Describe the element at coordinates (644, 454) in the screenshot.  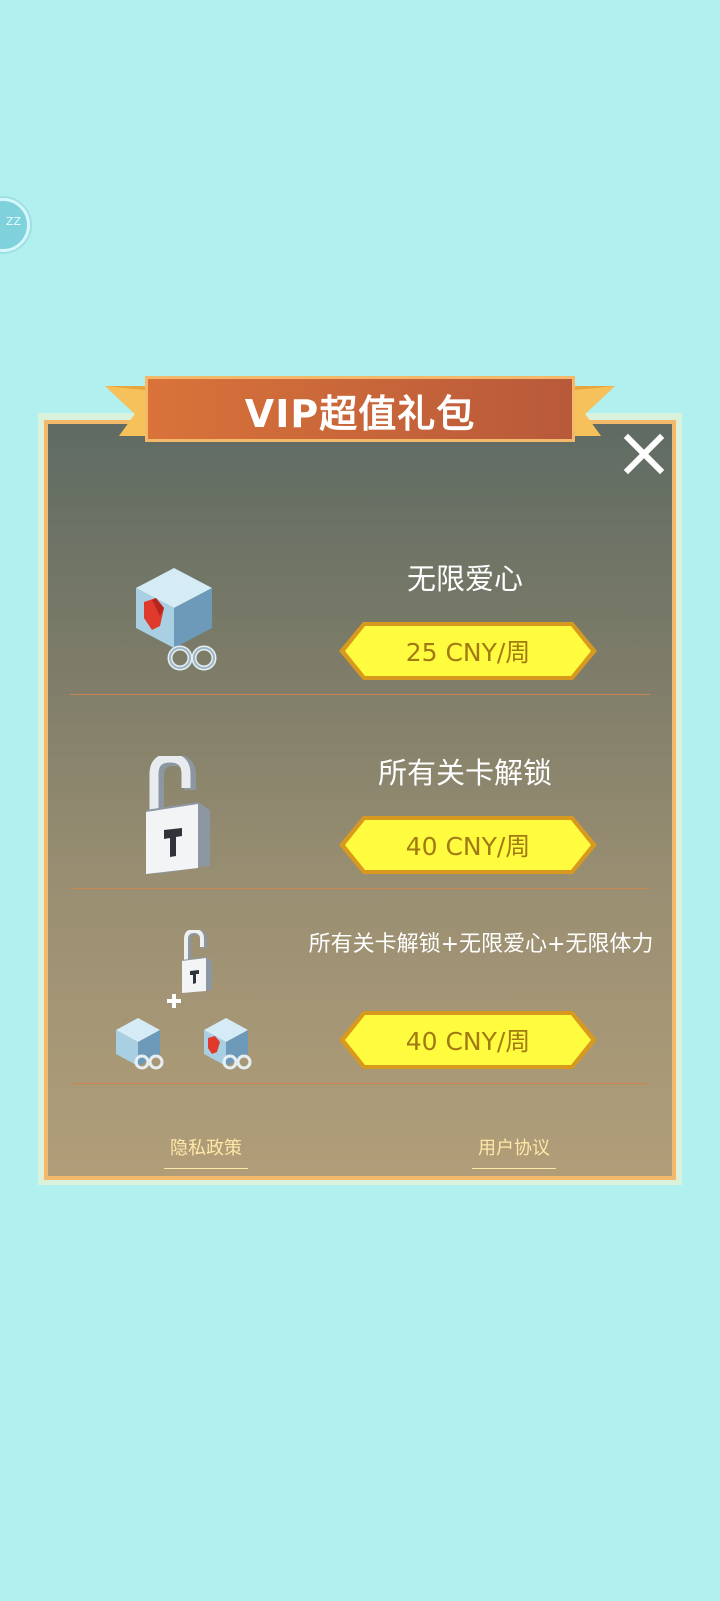
I see `close-icon` at that location.